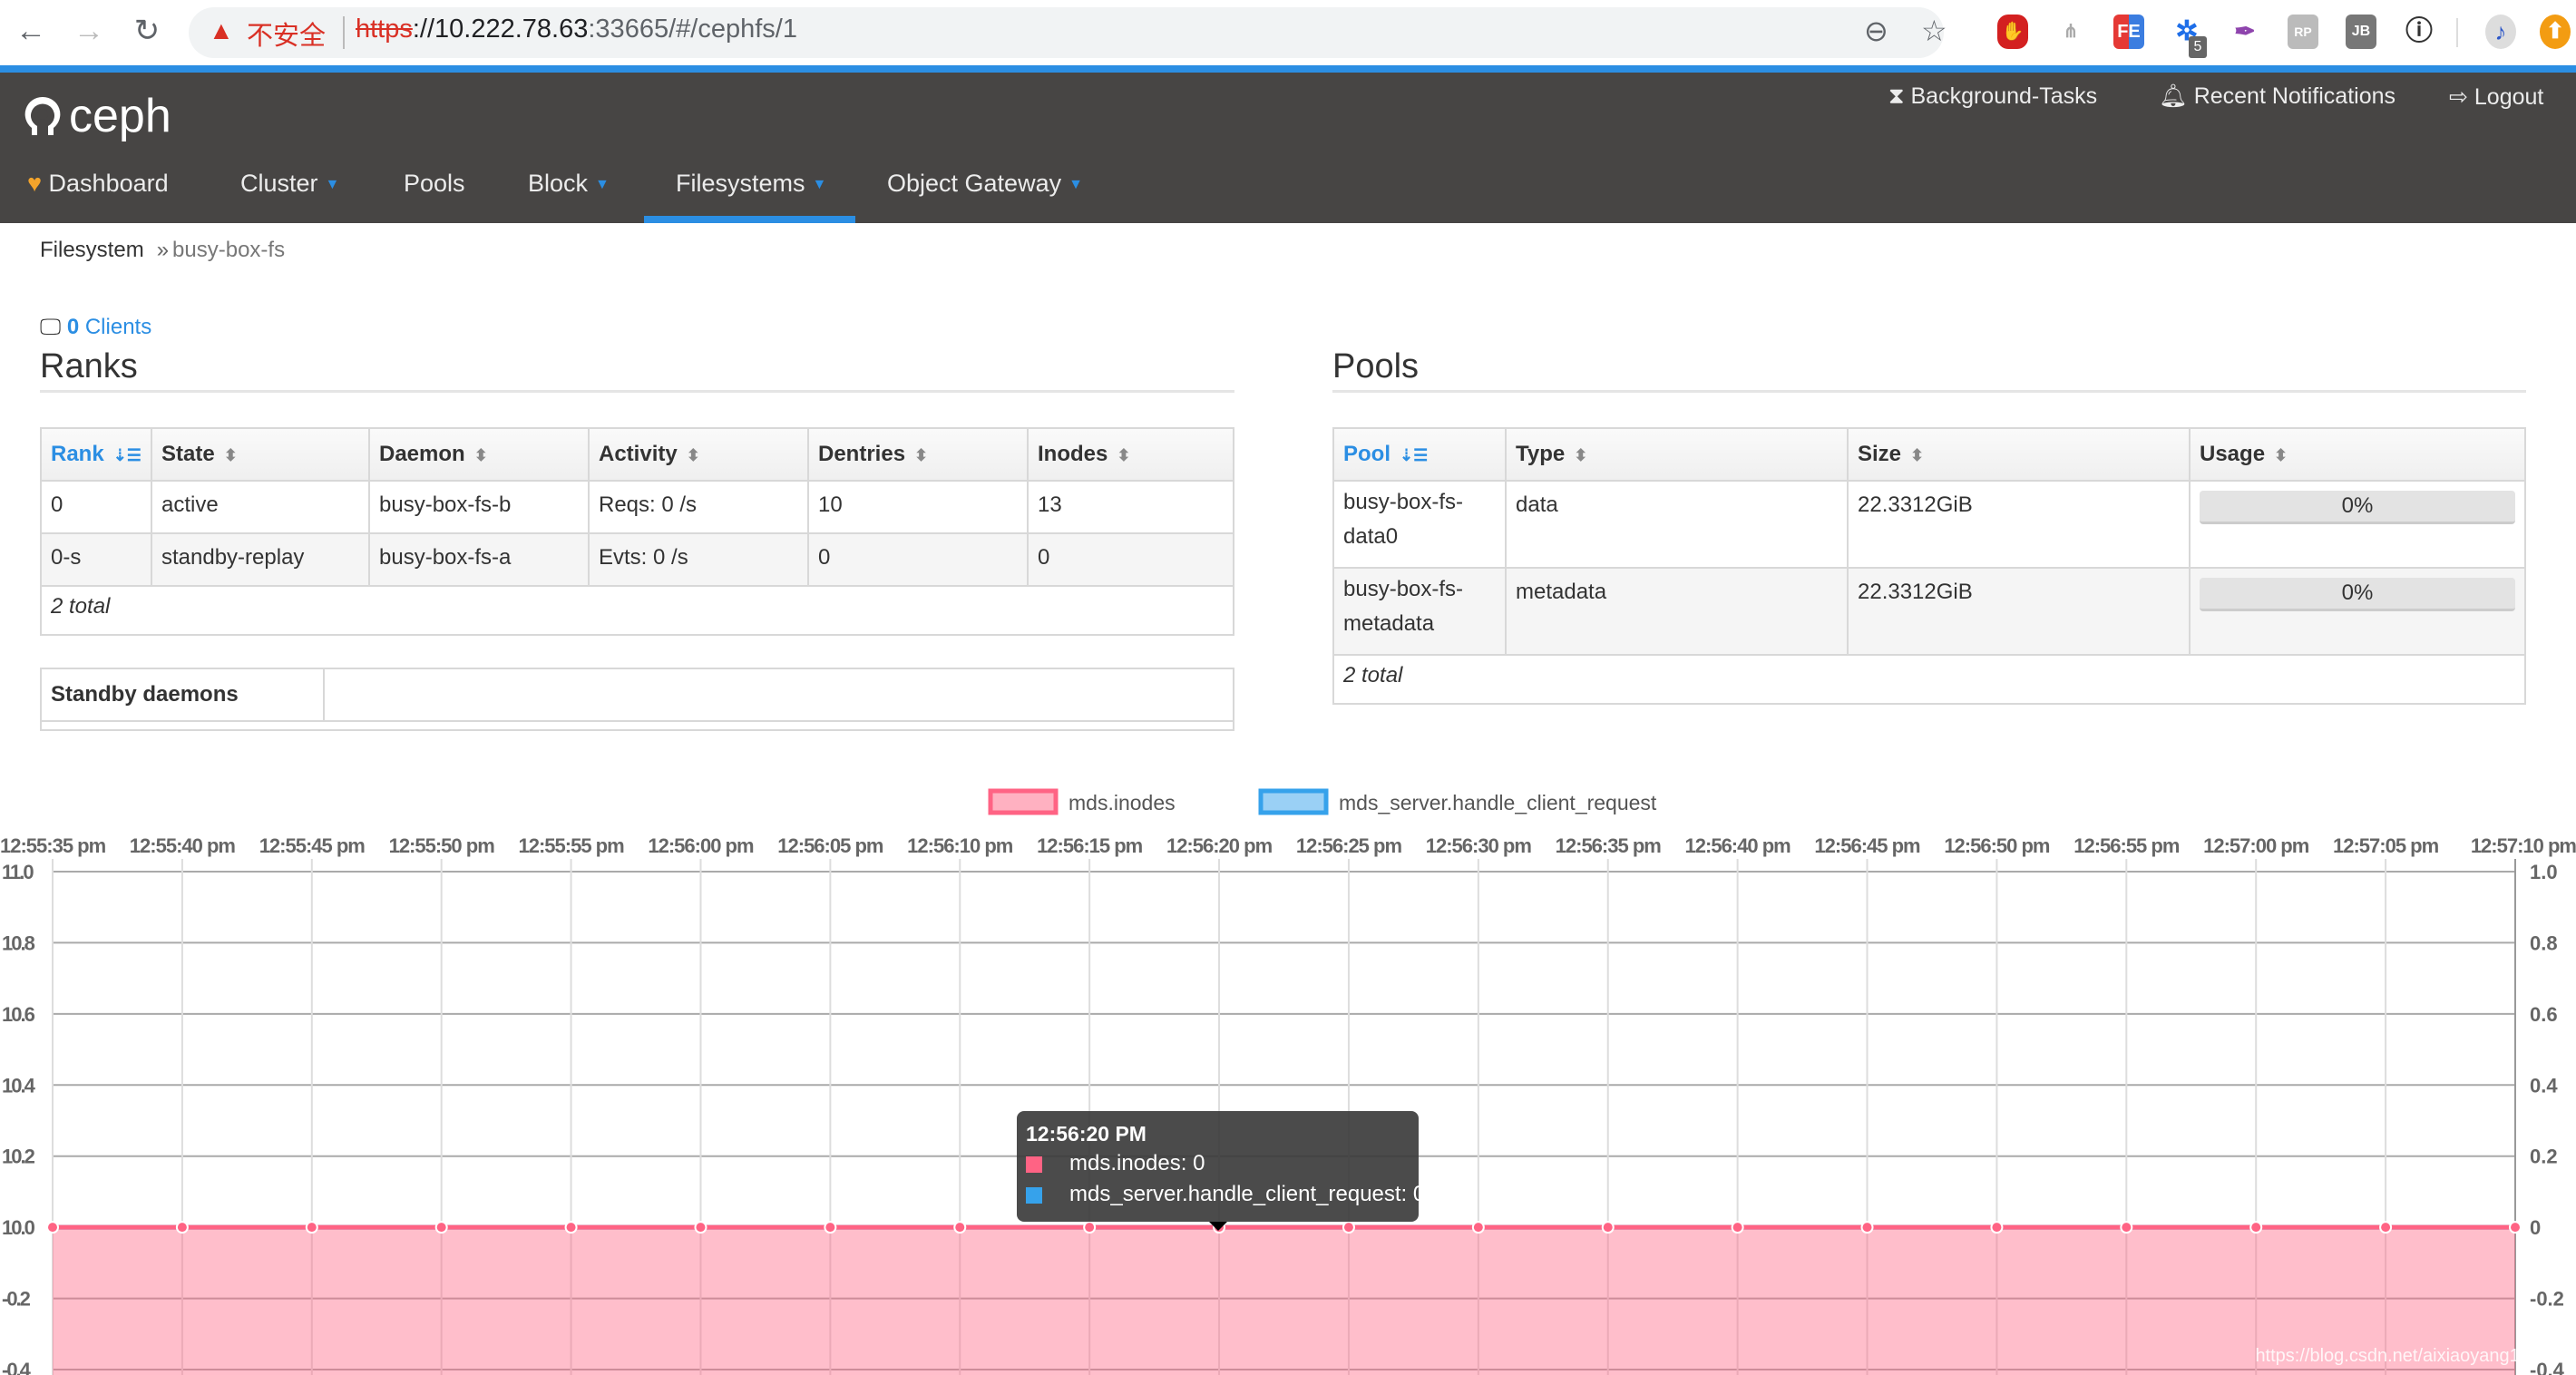 This screenshot has height=1375, width=2576. Describe the element at coordinates (16, 1299) in the screenshot. I see `y-tick-label-left: -0.2` at that location.